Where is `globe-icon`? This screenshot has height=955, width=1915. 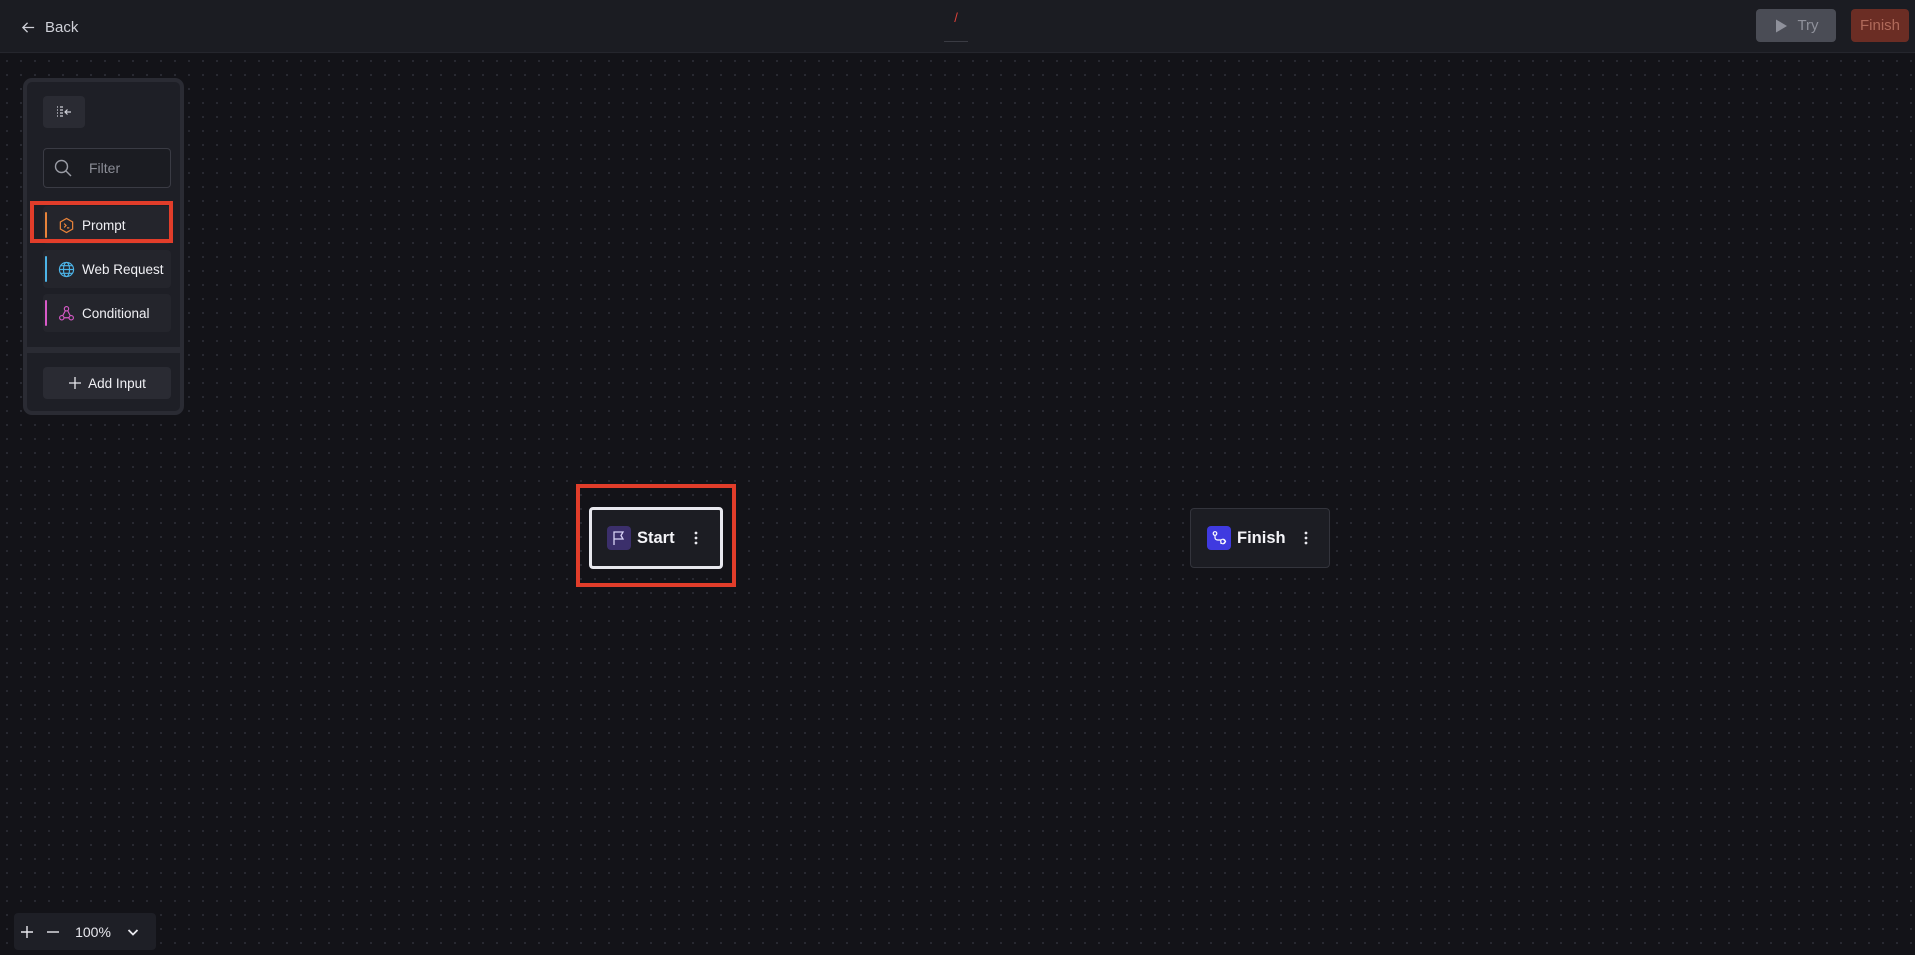
globe-icon is located at coordinates (66, 269).